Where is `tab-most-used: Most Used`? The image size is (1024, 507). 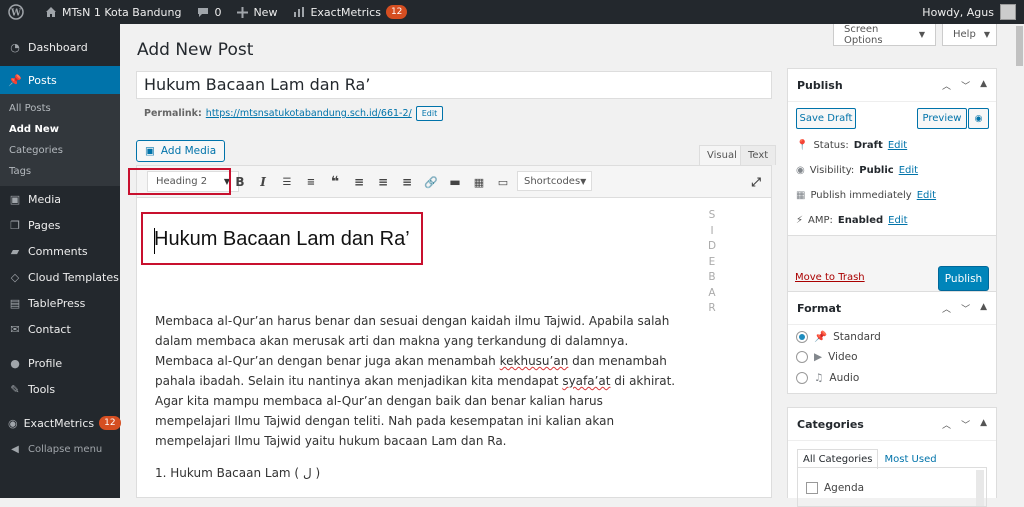
tab-most-used: Most Used is located at coordinates (910, 459).